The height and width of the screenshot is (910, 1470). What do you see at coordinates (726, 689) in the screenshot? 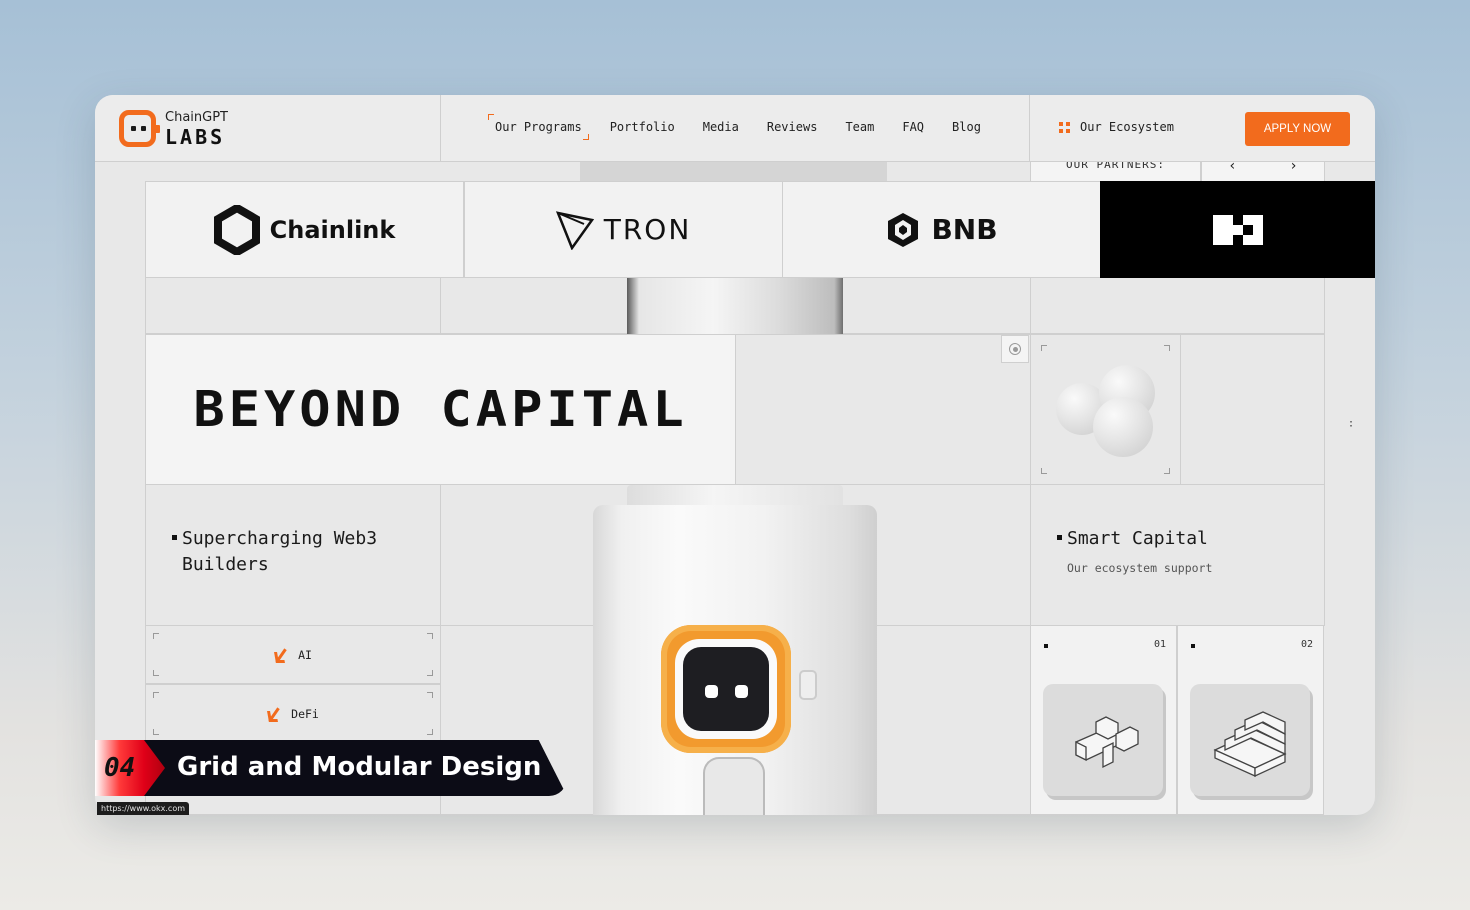
I see `robot-mascot-icon` at bounding box center [726, 689].